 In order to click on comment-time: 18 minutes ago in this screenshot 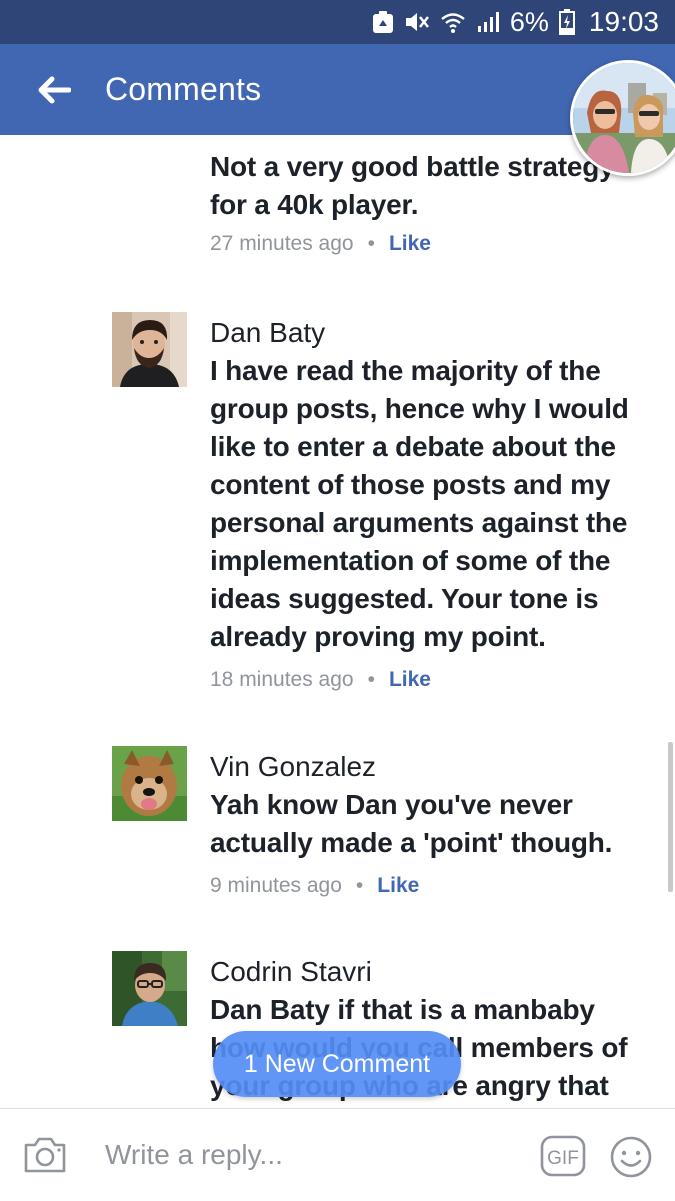, I will do `click(282, 679)`.